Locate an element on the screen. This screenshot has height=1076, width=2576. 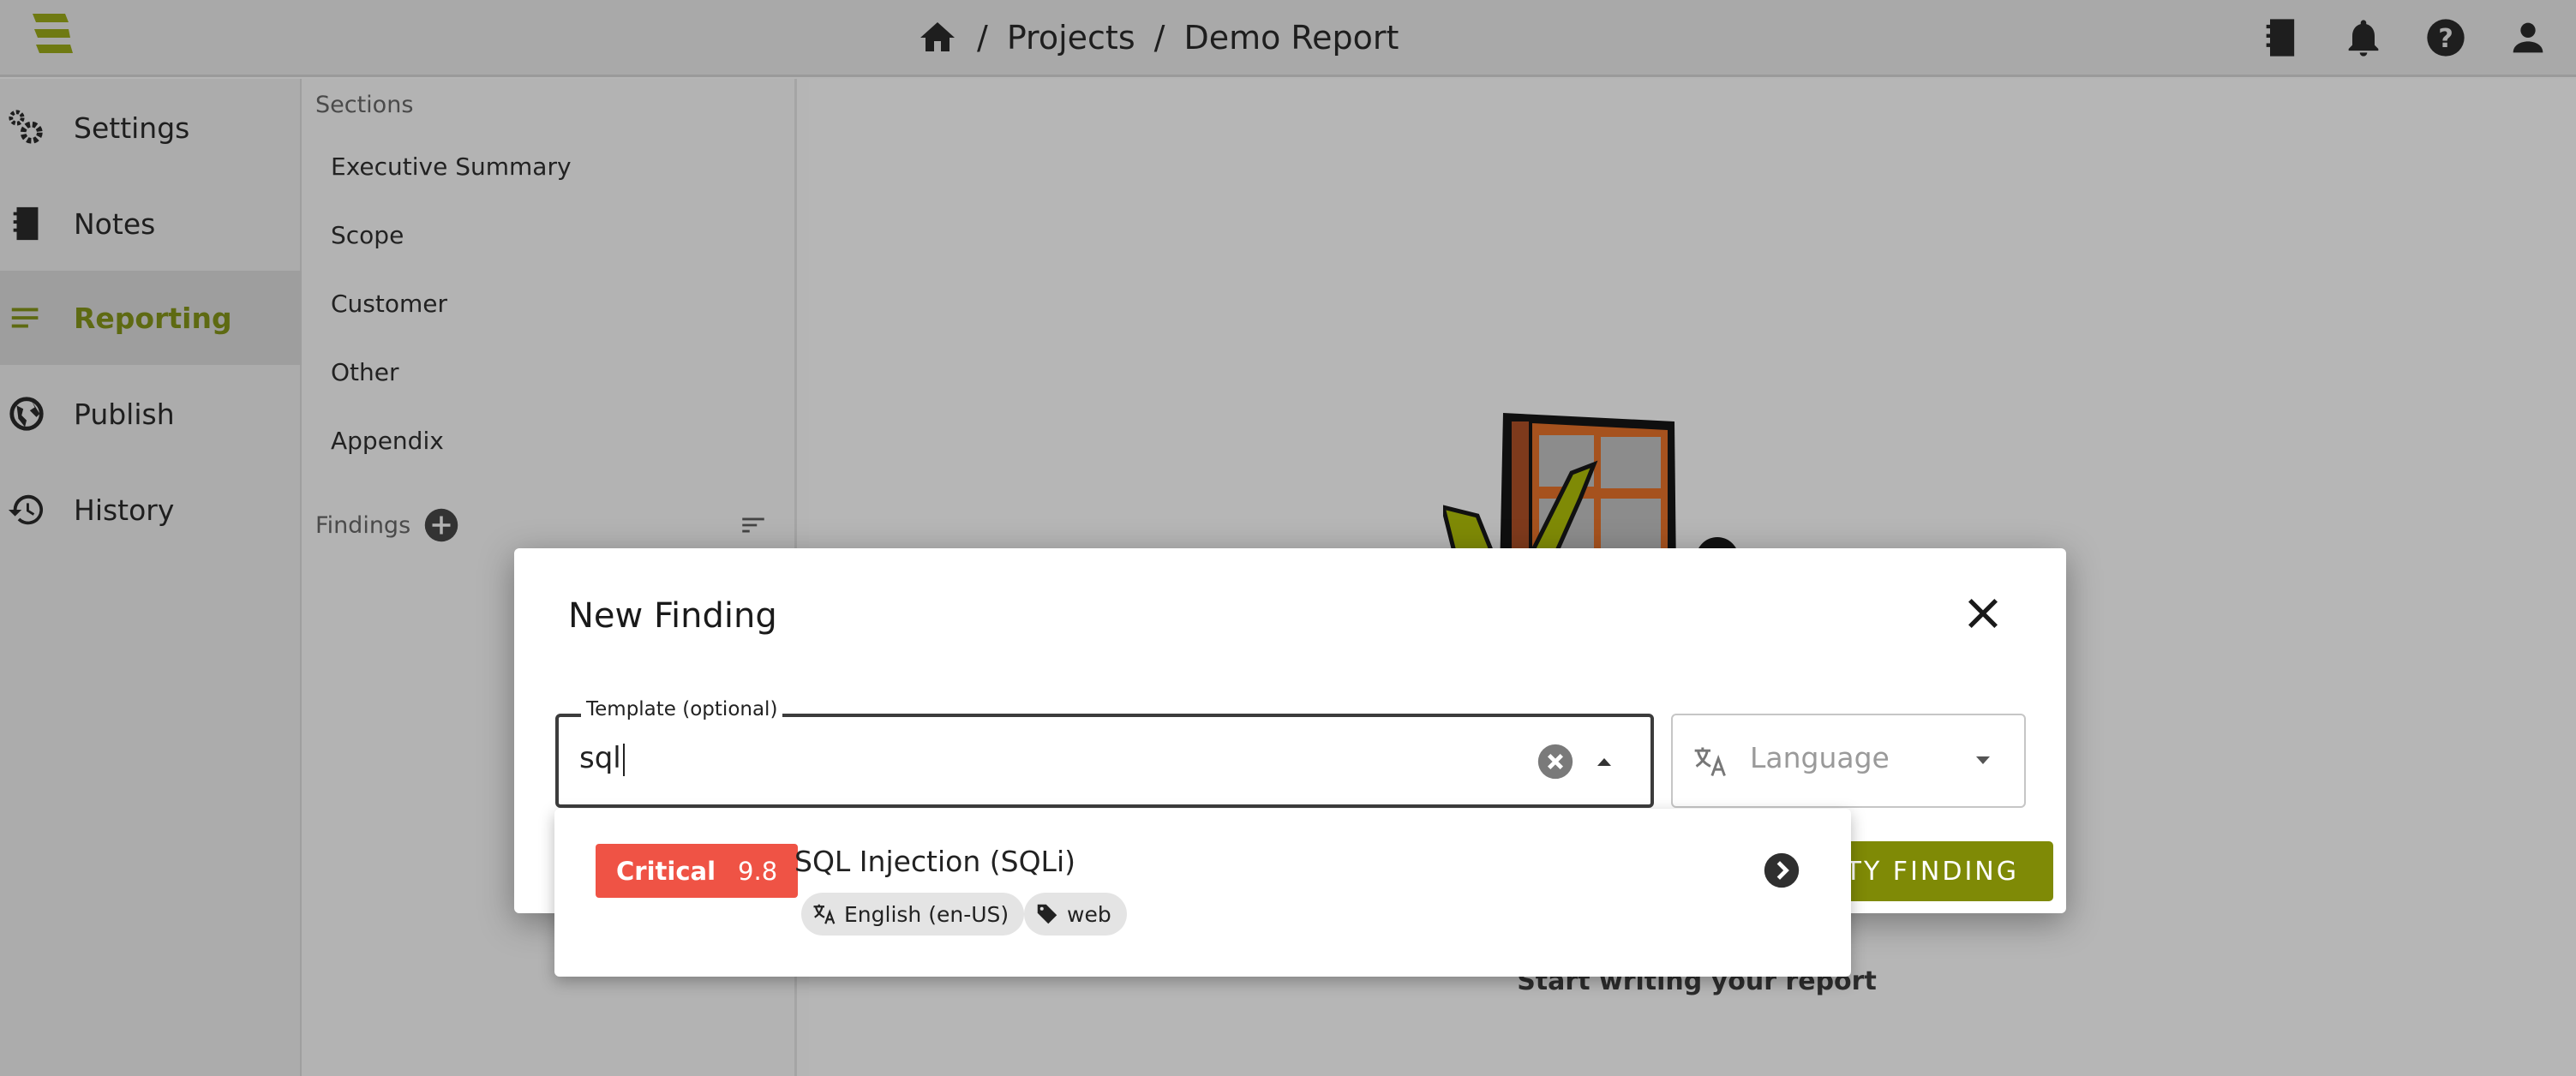
top-bar: / Projects / Demo Report ? is located at coordinates (1288, 38).